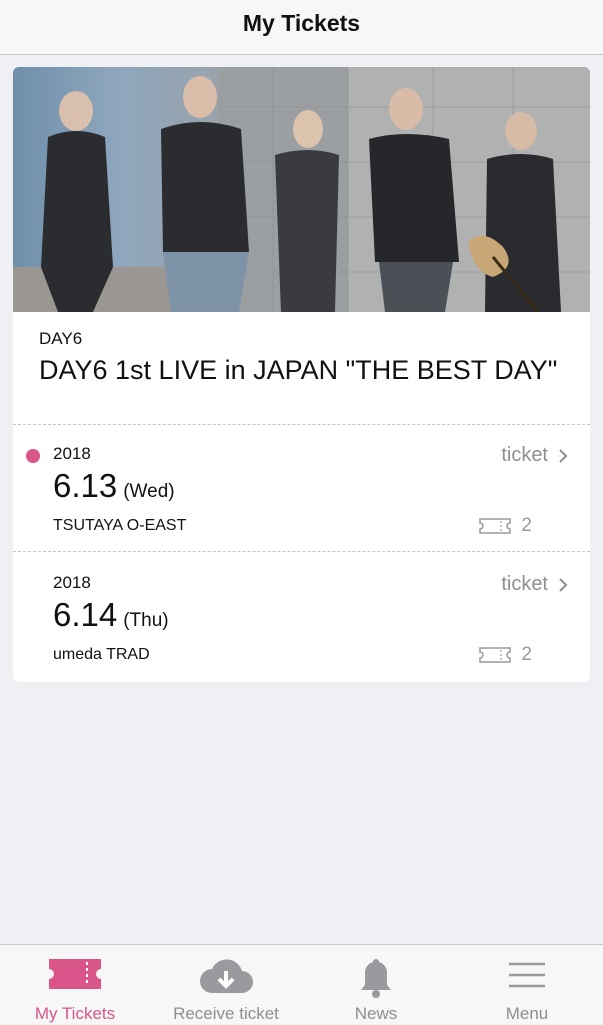  I want to click on show-row: 2018 6.13 (Wed) TSUTAYA O-EAST ticket 2, so click(301, 487).